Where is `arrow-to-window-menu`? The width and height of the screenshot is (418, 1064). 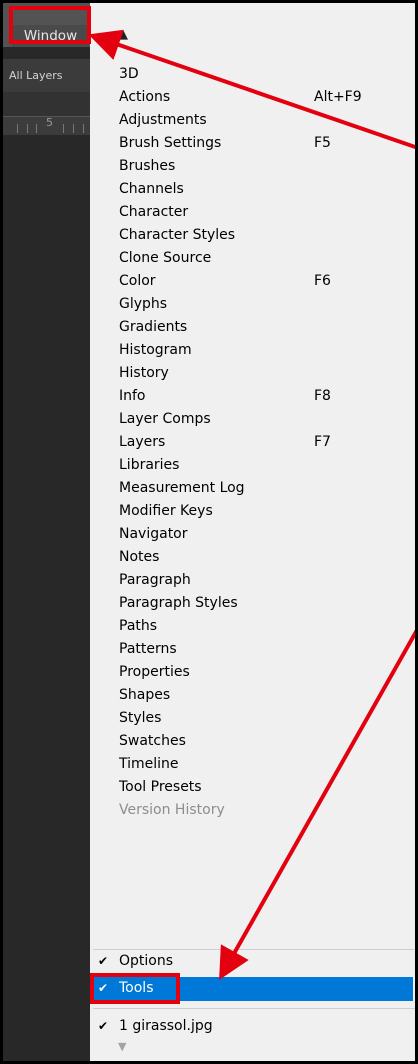
arrow-to-window-menu is located at coordinates (251, 89).